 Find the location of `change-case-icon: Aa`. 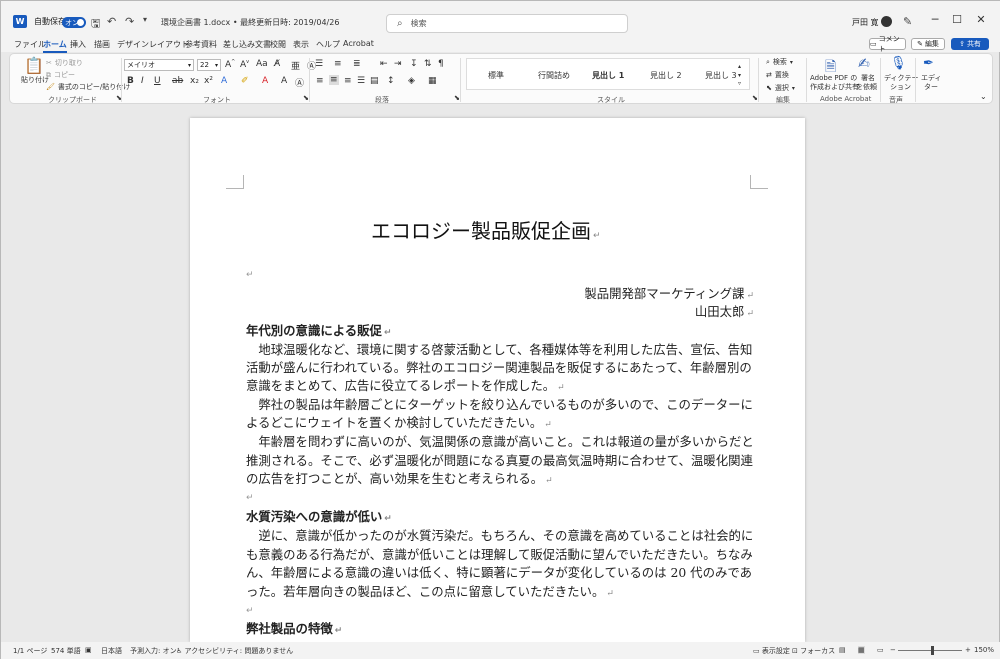

change-case-icon: Aa is located at coordinates (262, 64).